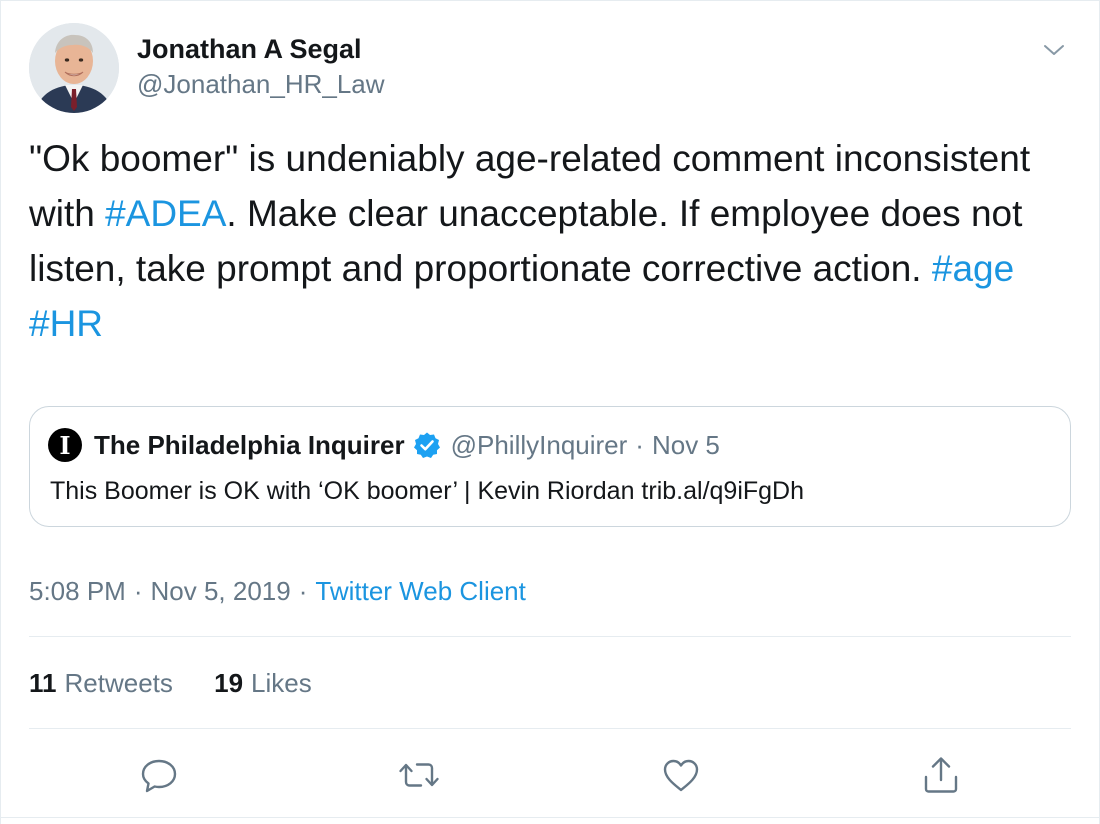 This screenshot has width=1100, height=824. I want to click on likes-label: Likes, so click(281, 683).